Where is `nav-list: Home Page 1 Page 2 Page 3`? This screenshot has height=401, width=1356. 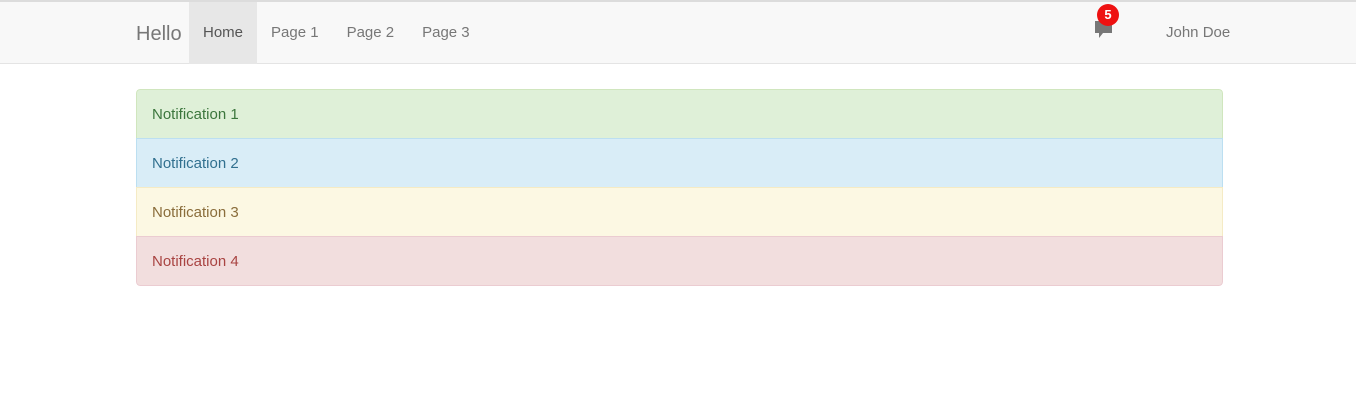 nav-list: Home Page 1 Page 2 Page 3 is located at coordinates (336, 33).